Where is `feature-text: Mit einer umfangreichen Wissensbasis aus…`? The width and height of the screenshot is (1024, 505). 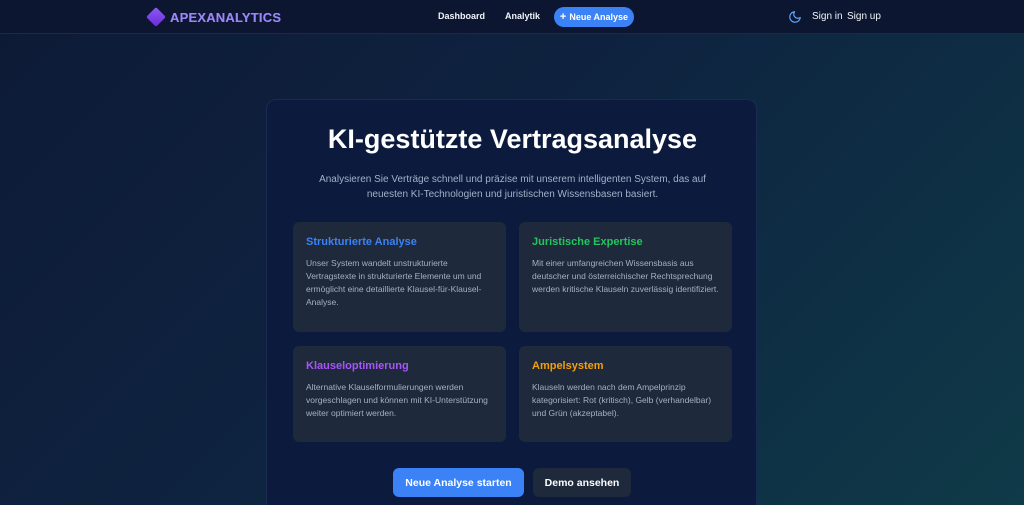 feature-text: Mit einer umfangreichen Wissensbasis aus… is located at coordinates (625, 276).